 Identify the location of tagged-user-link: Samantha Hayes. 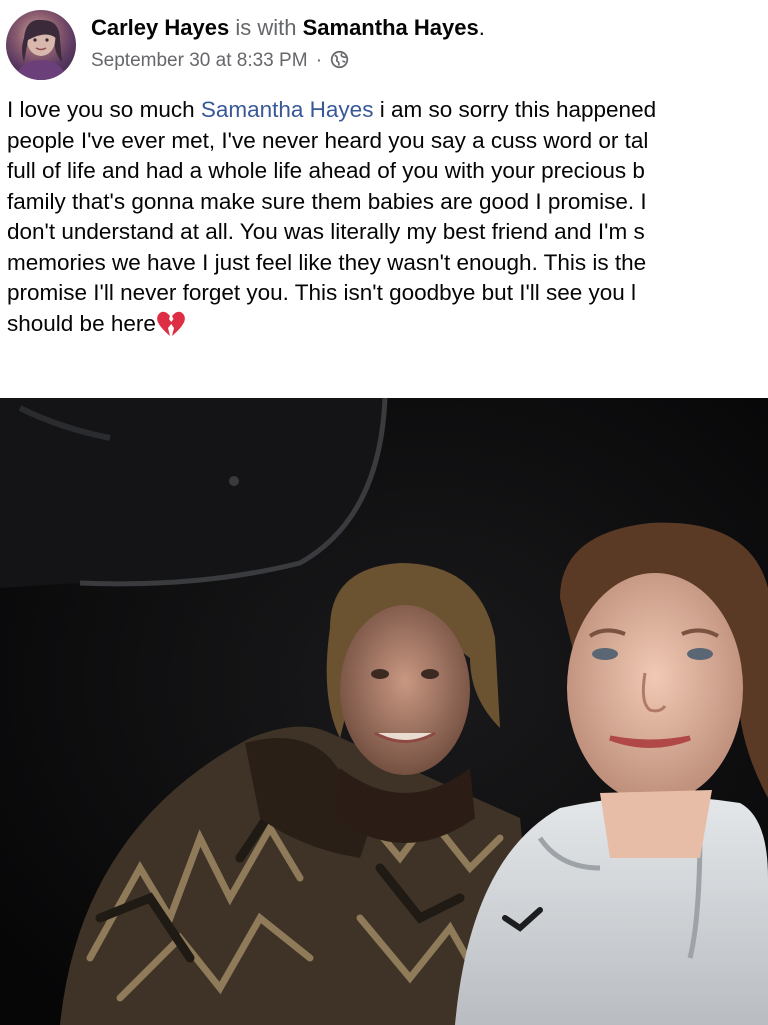
(391, 27).